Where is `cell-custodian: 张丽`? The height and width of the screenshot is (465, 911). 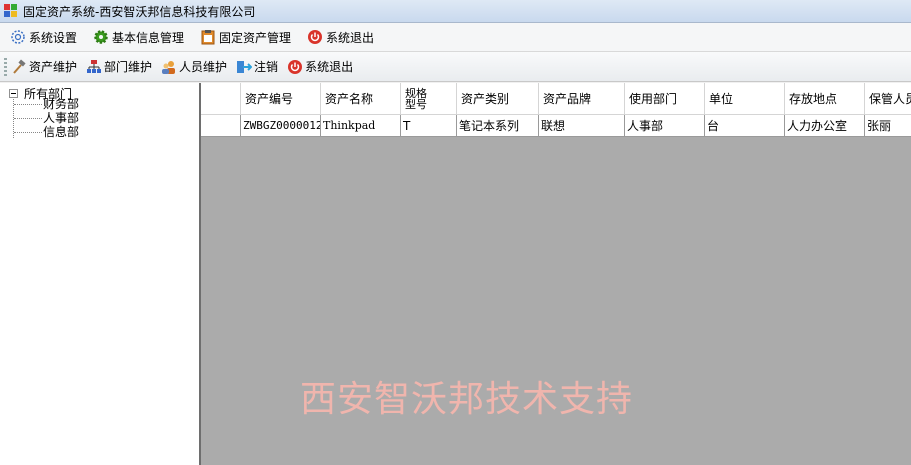 cell-custodian: 张丽 is located at coordinates (888, 126).